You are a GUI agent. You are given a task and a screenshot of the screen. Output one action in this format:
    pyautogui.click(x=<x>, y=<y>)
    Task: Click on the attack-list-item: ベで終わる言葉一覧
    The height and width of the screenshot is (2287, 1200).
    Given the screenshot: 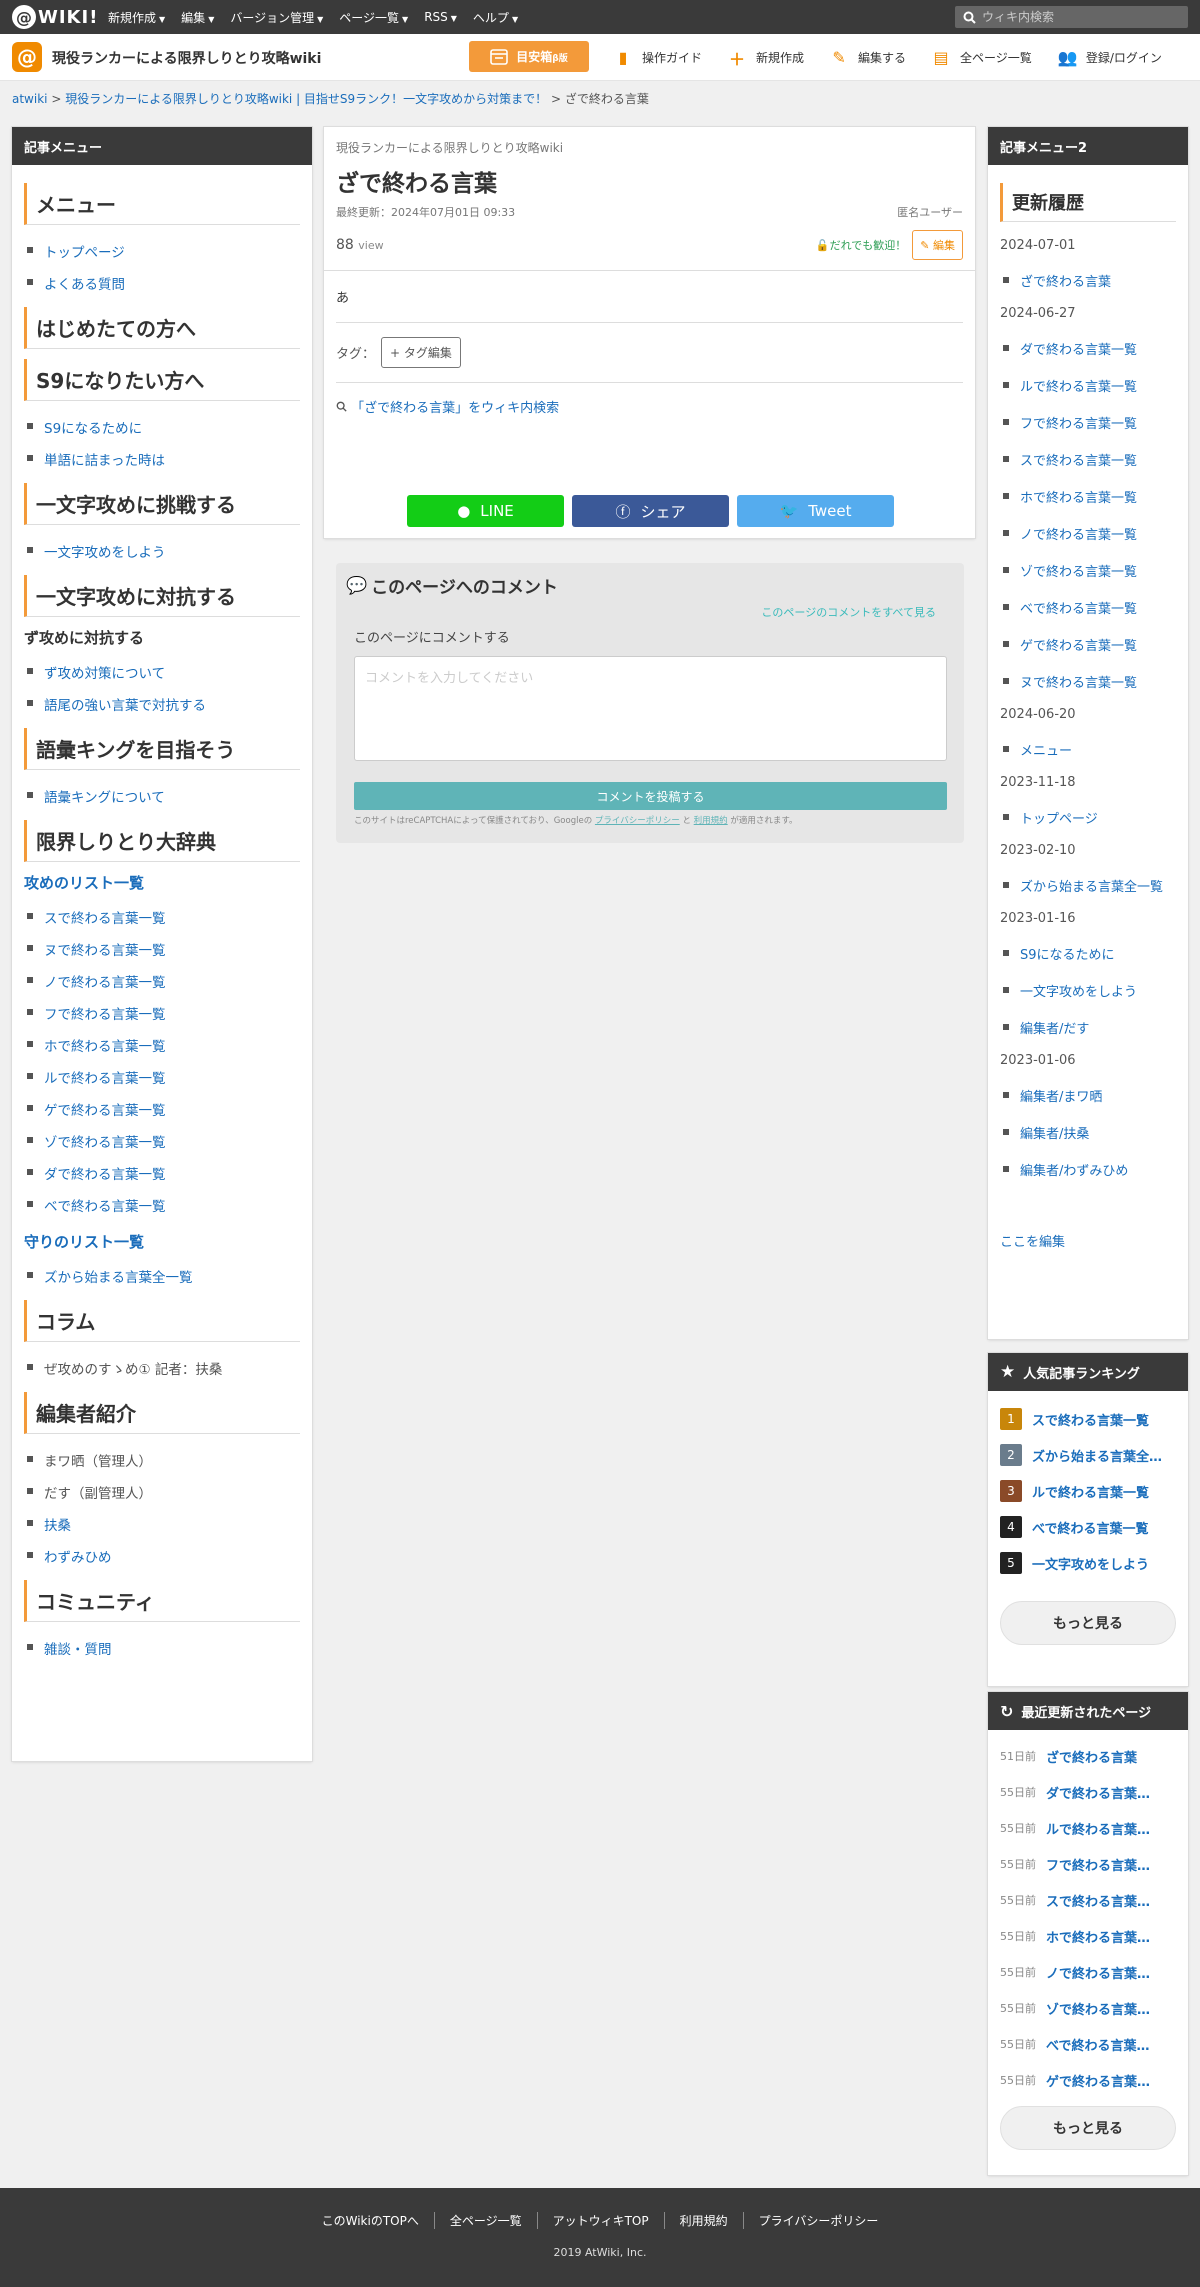 What is the action you would take?
    pyautogui.click(x=162, y=1205)
    